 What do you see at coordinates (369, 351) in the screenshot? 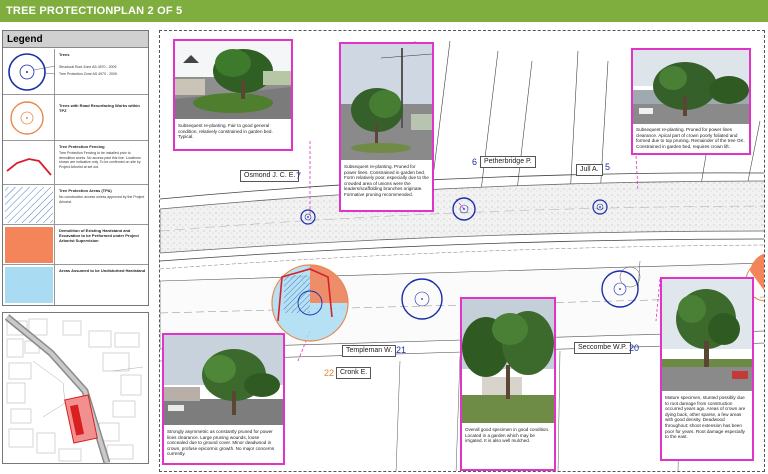
I see `tree-label-templeman: Templeman W.` at bounding box center [369, 351].